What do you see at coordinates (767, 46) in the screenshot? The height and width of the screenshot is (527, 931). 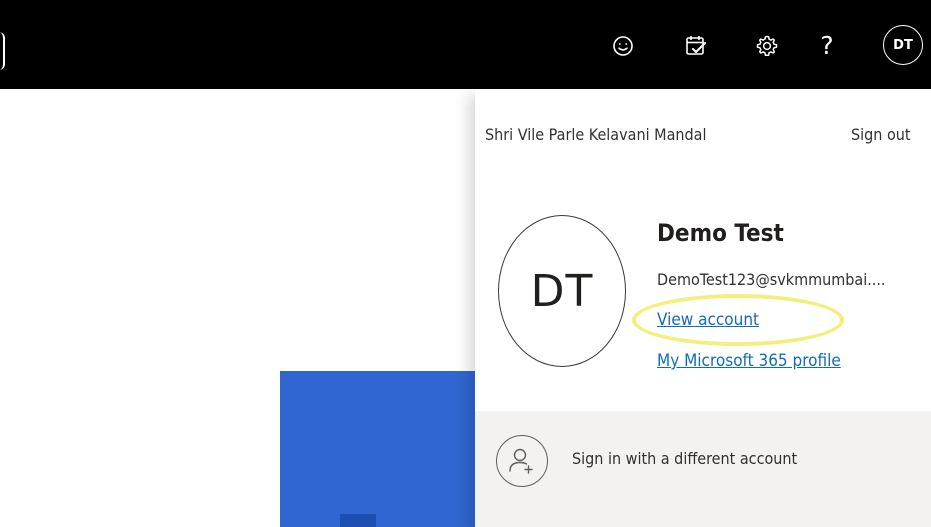 I see `settings-gear-icon` at bounding box center [767, 46].